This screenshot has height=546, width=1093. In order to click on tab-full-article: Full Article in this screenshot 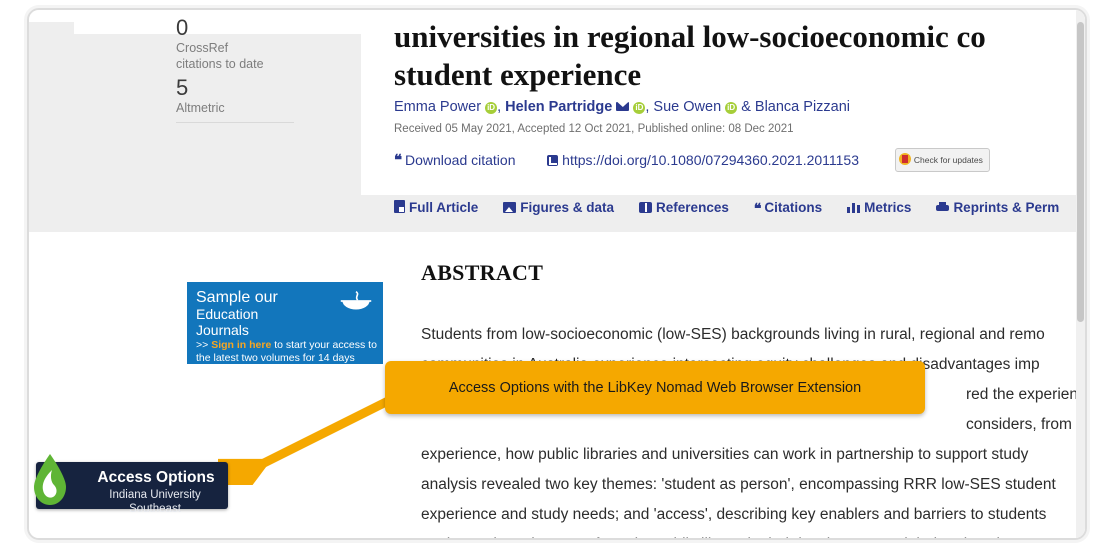, I will do `click(436, 207)`.